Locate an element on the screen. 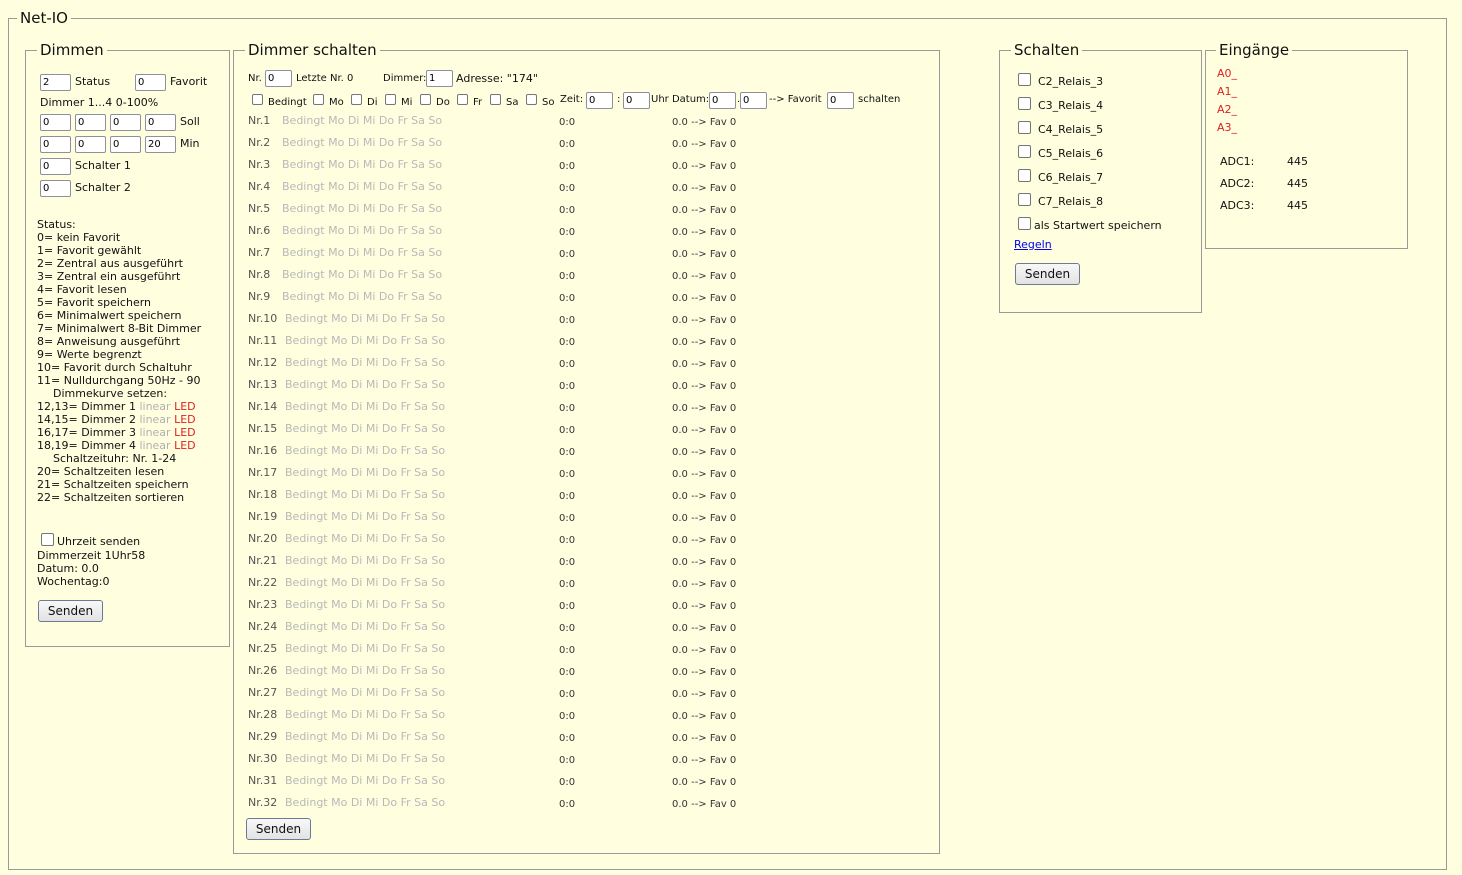 This screenshot has height=875, width=1462. zeit-minute-input is located at coordinates (636, 100).